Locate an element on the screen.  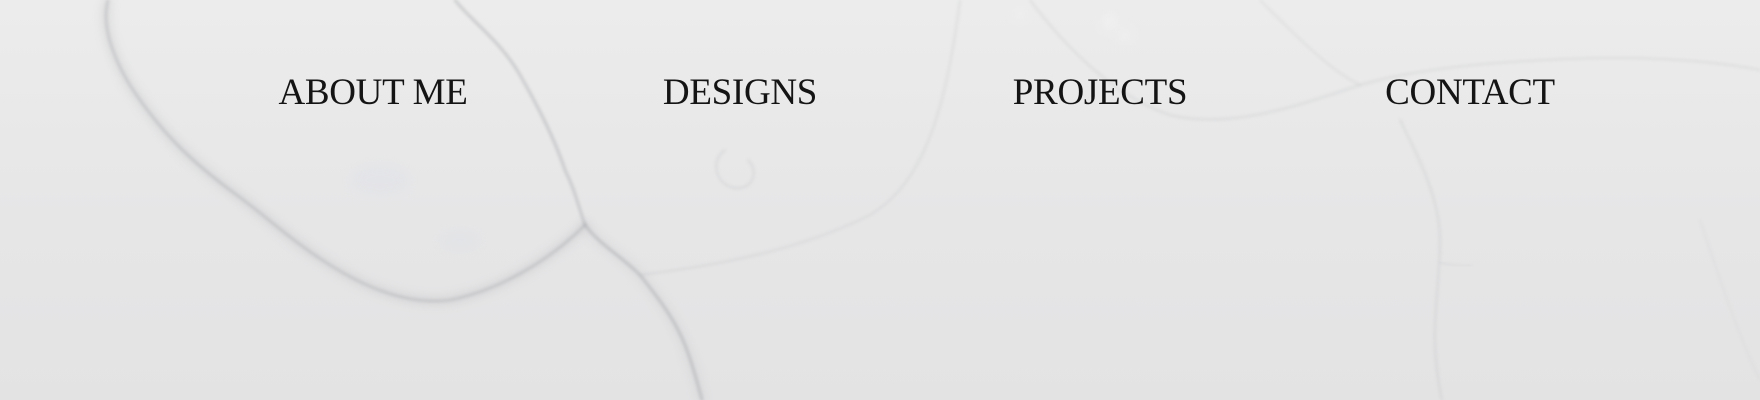
nav-item-about-me: ABOUT ME is located at coordinates (372, 93).